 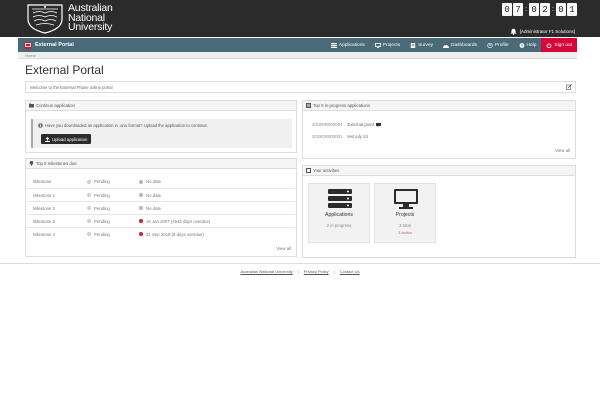 I want to click on logo-text: Australian National University, so click(x=90, y=18).